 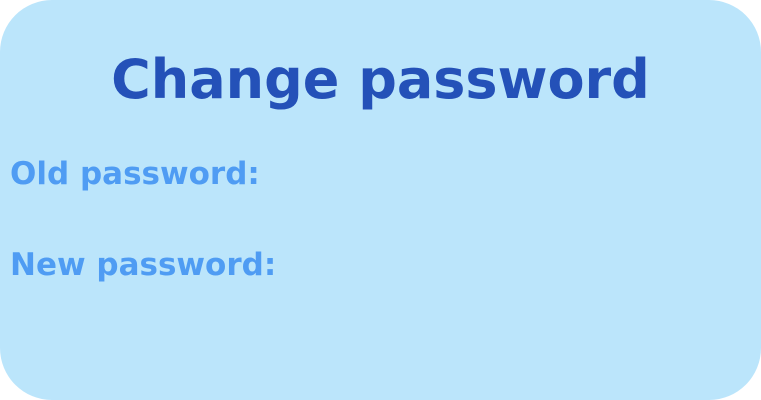 What do you see at coordinates (520, 265) in the screenshot?
I see `new-password-input` at bounding box center [520, 265].